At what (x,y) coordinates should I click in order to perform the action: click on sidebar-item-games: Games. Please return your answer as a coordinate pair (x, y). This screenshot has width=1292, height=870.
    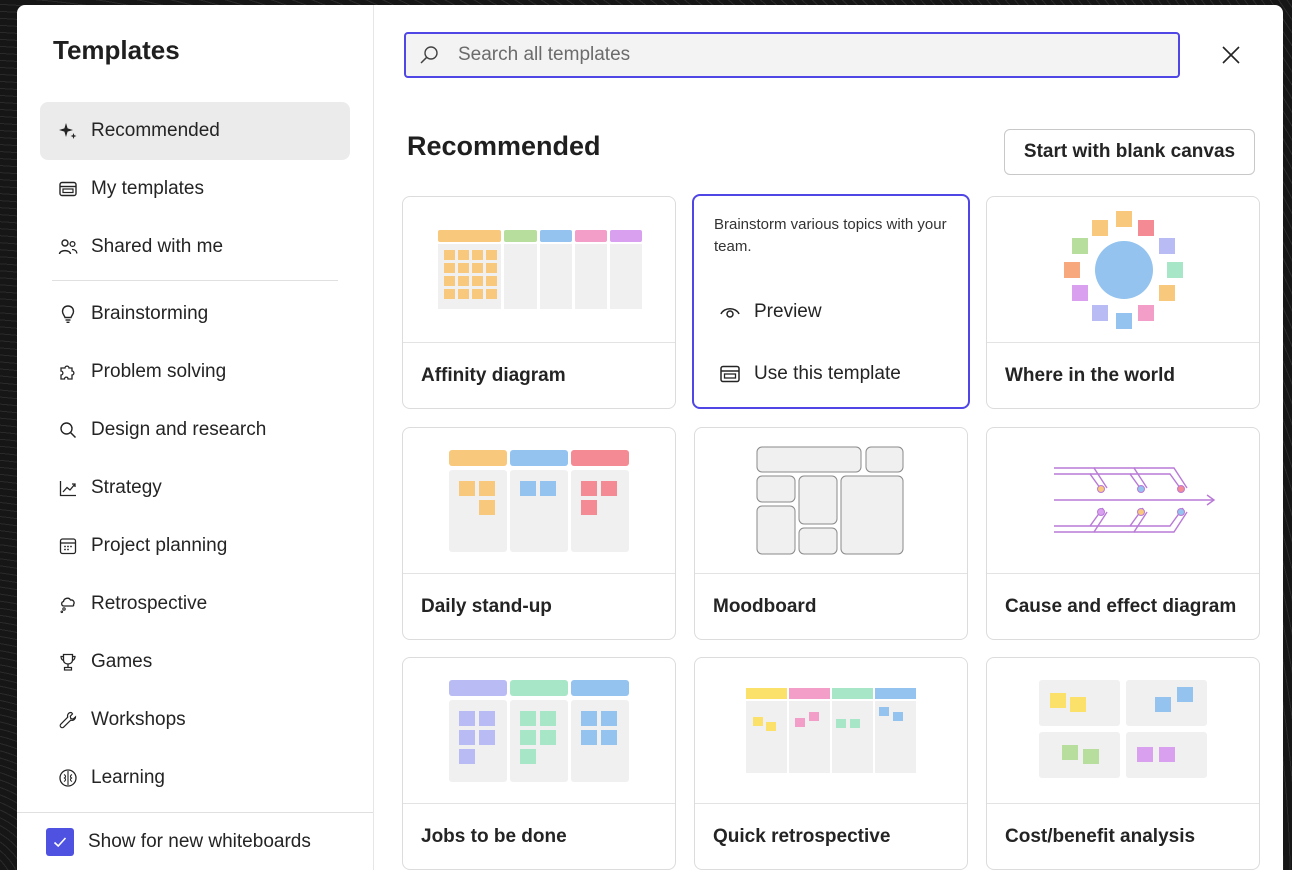
    Looking at the image, I should click on (195, 662).